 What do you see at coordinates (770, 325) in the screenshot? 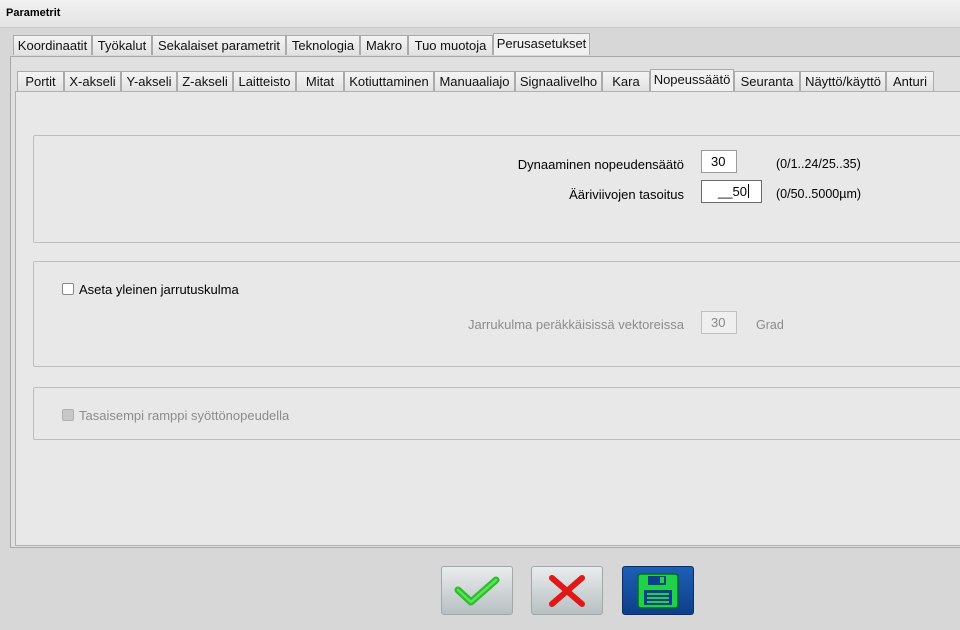
I see `brake-angle-unit: Grad` at bounding box center [770, 325].